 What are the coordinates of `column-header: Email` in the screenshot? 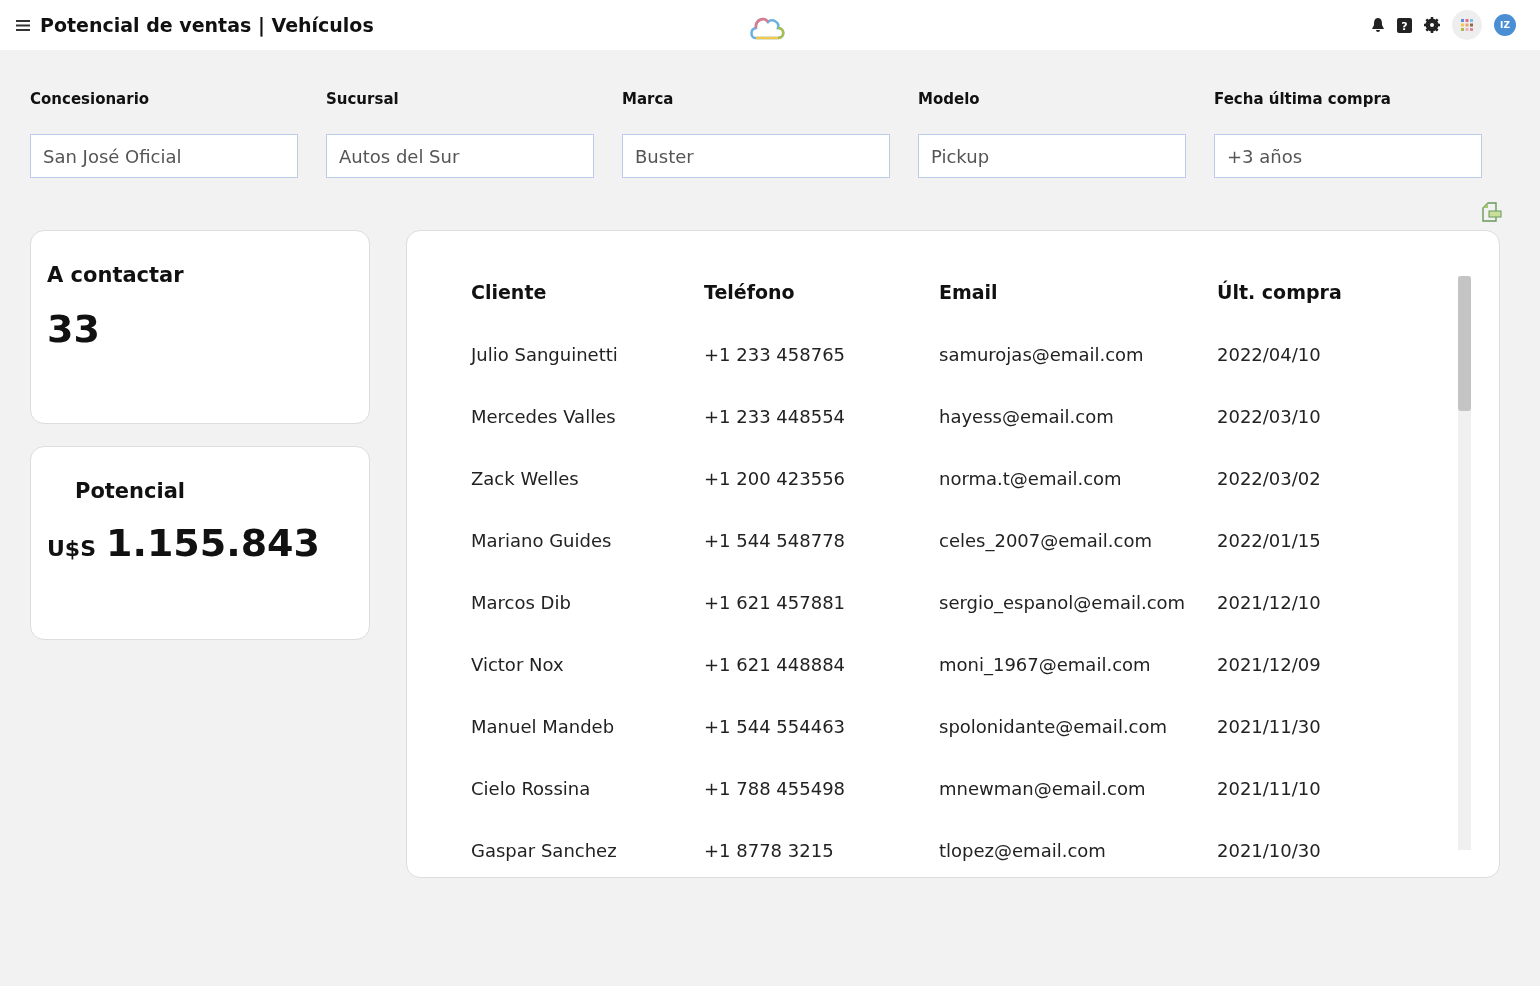 It's located at (969, 292).